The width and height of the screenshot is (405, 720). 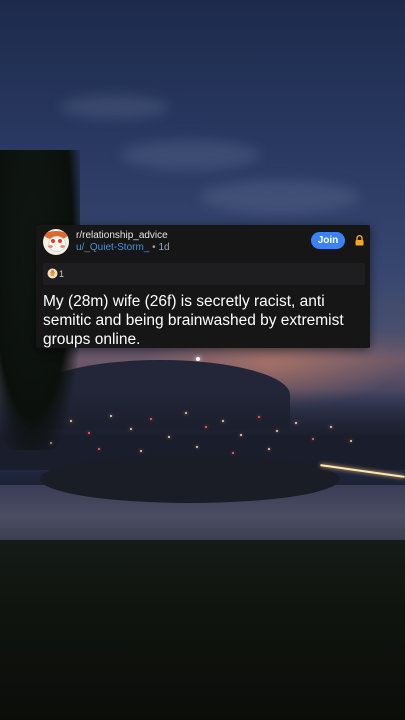 What do you see at coordinates (112, 247) in the screenshot?
I see `username: u/_Quiet-Storm_` at bounding box center [112, 247].